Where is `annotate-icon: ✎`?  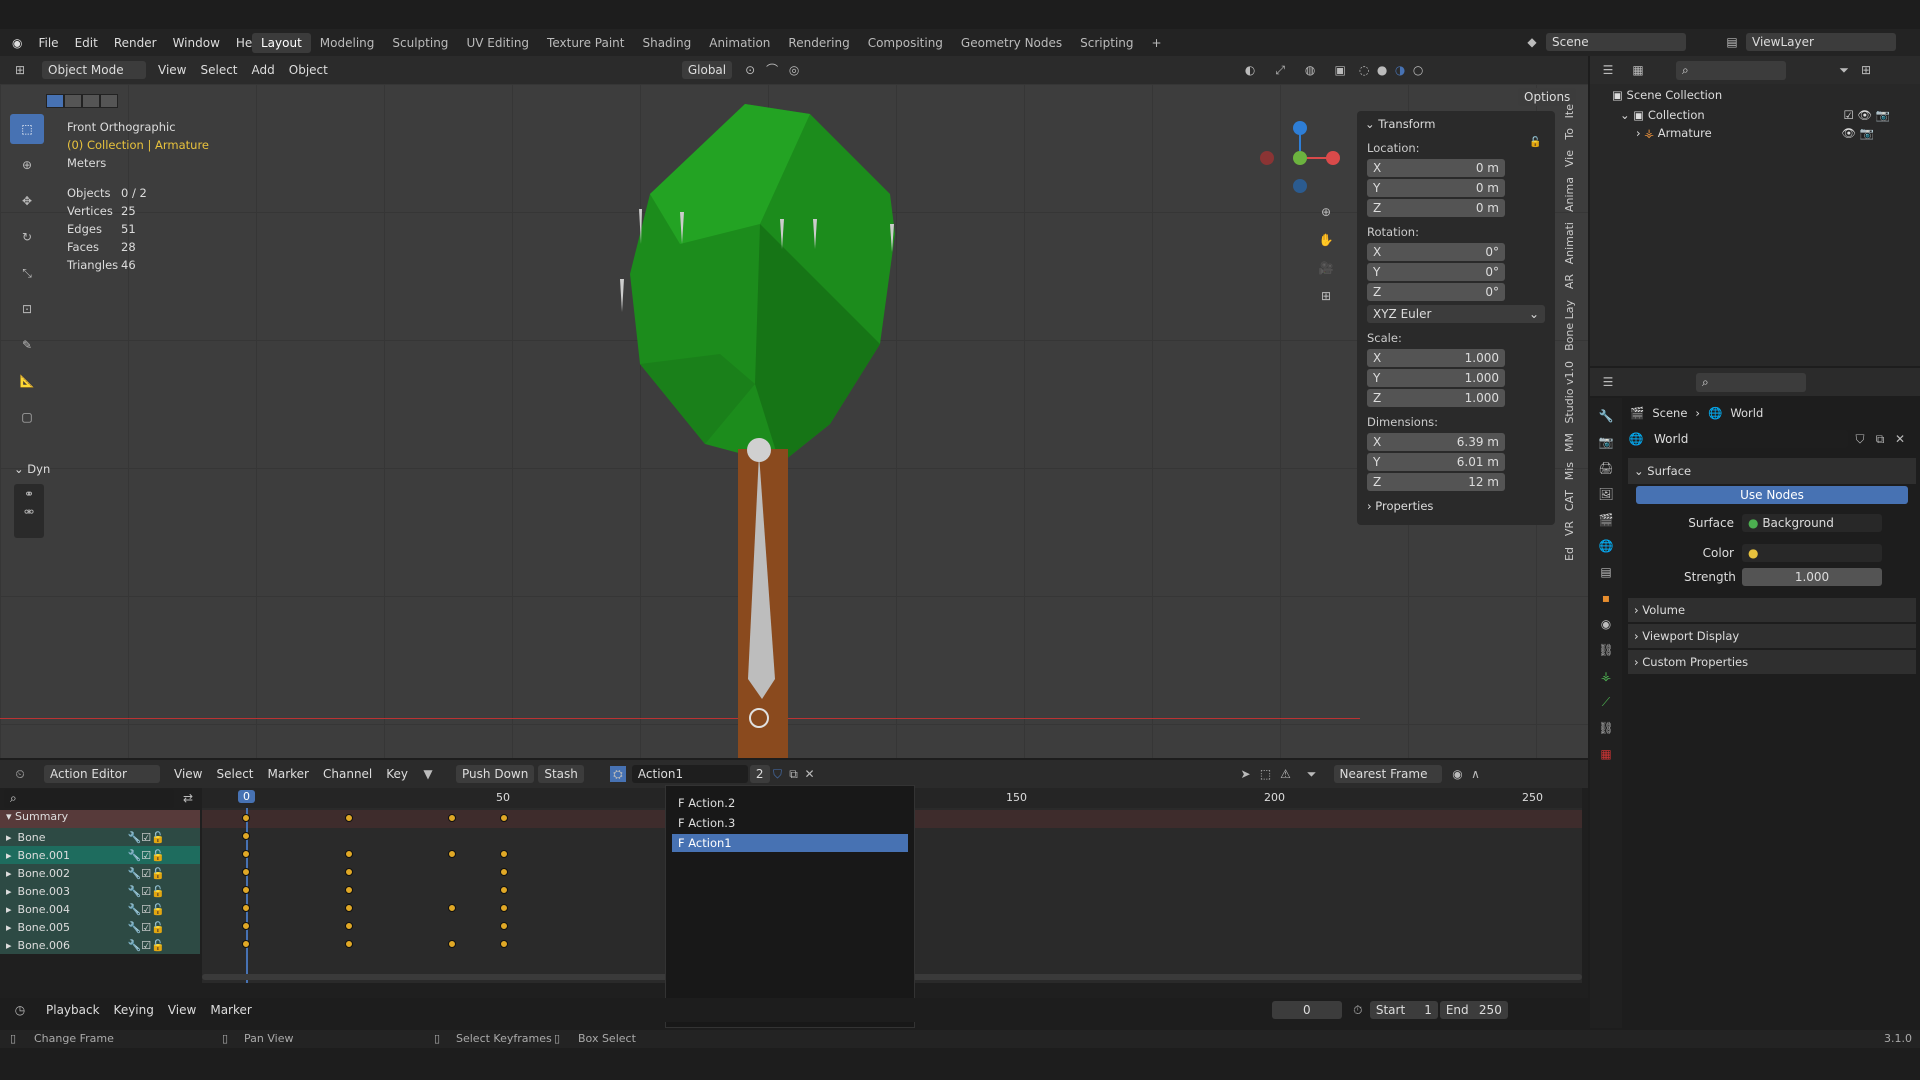
annotate-icon: ✎ is located at coordinates (27, 345).